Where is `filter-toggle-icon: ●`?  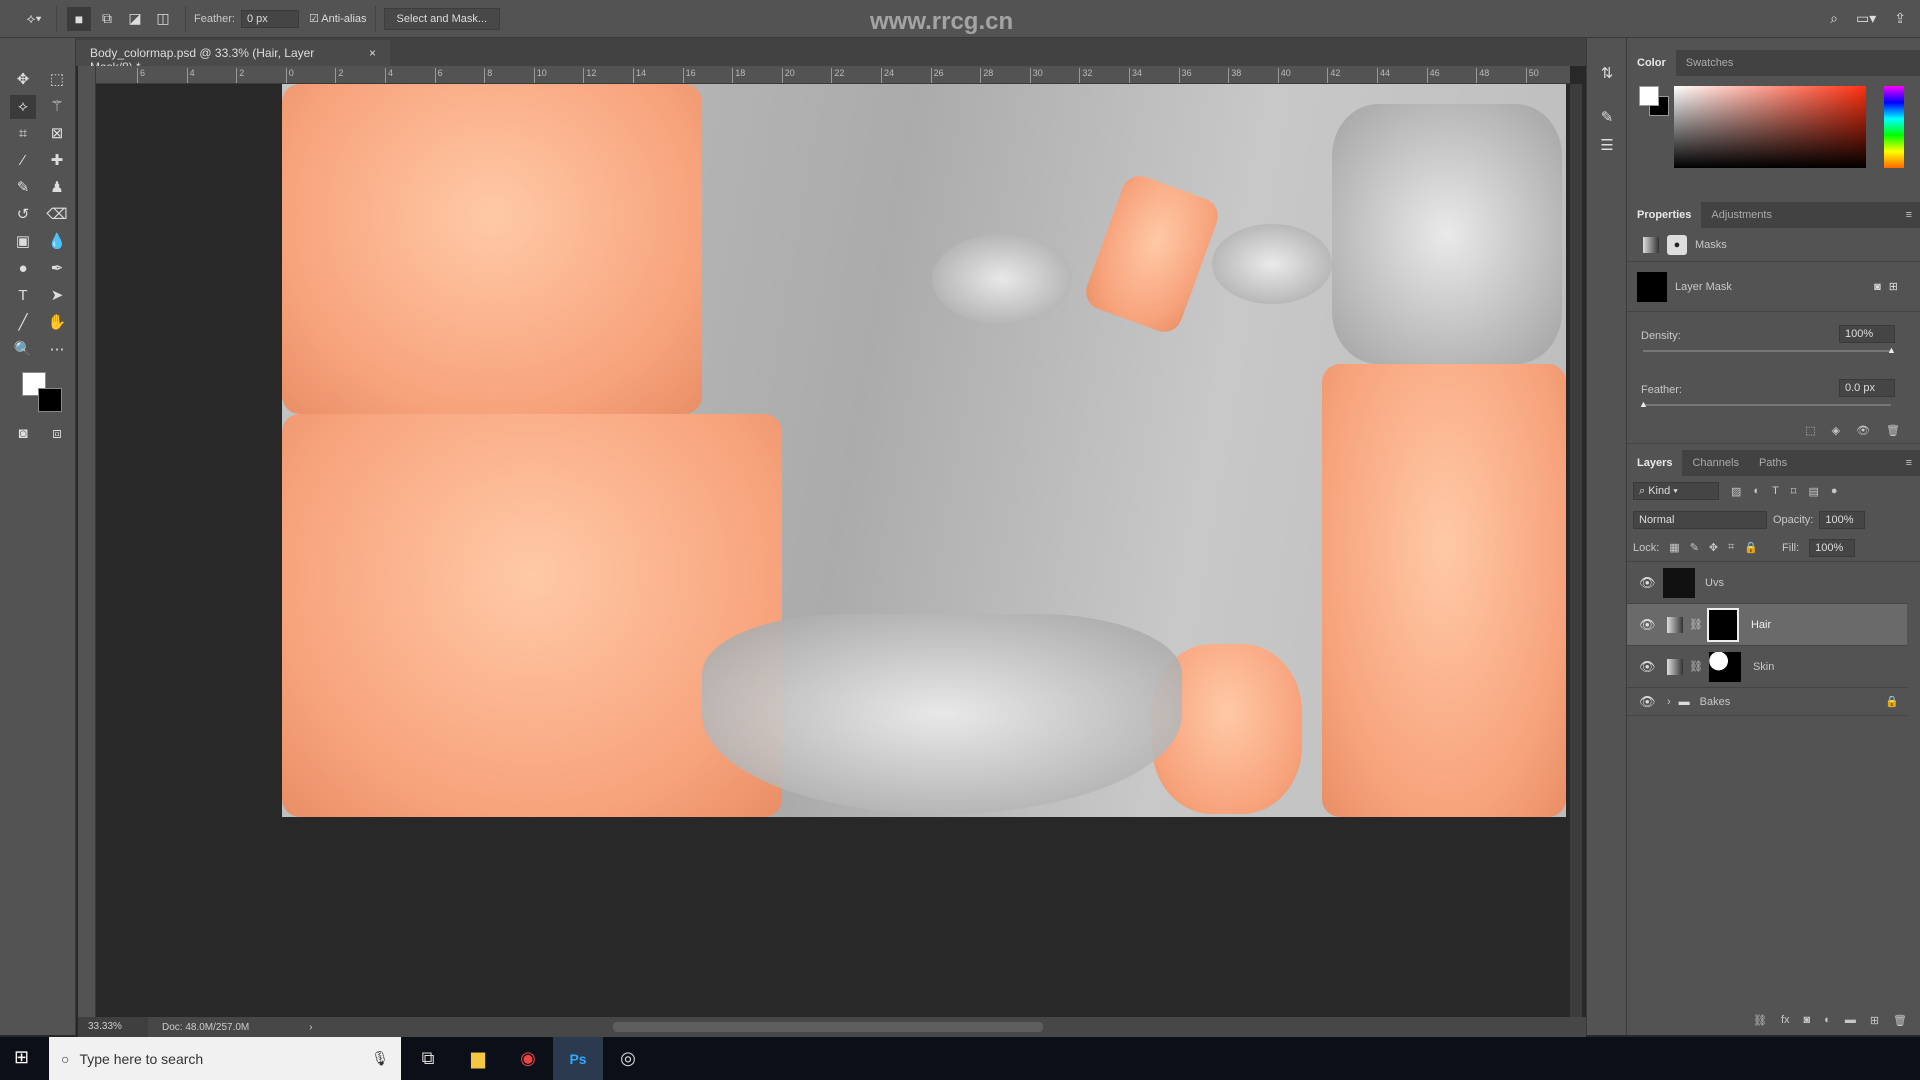
filter-toggle-icon: ● is located at coordinates (1834, 491).